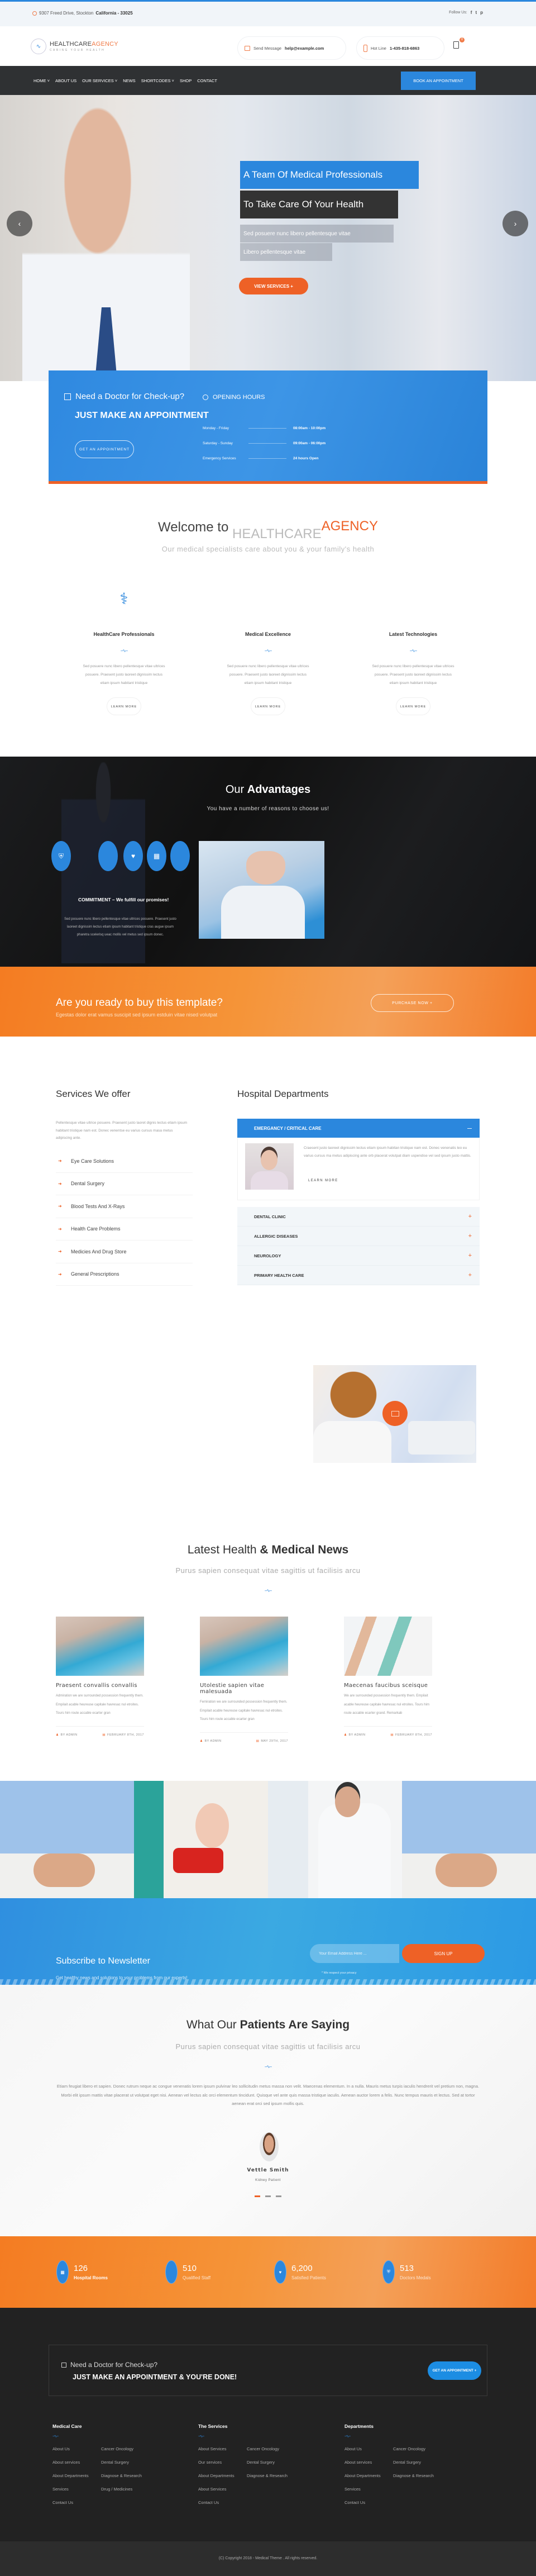  I want to click on service-item: ➜ Dental Surgery, so click(124, 1184).